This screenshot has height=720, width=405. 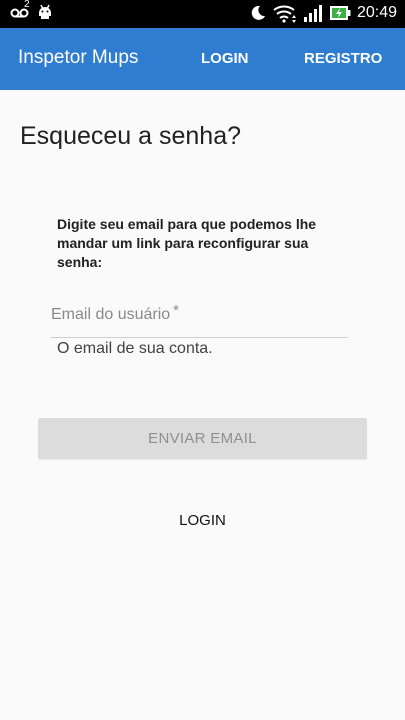 What do you see at coordinates (202, 14) in the screenshot?
I see `status-bar: 2 20:49` at bounding box center [202, 14].